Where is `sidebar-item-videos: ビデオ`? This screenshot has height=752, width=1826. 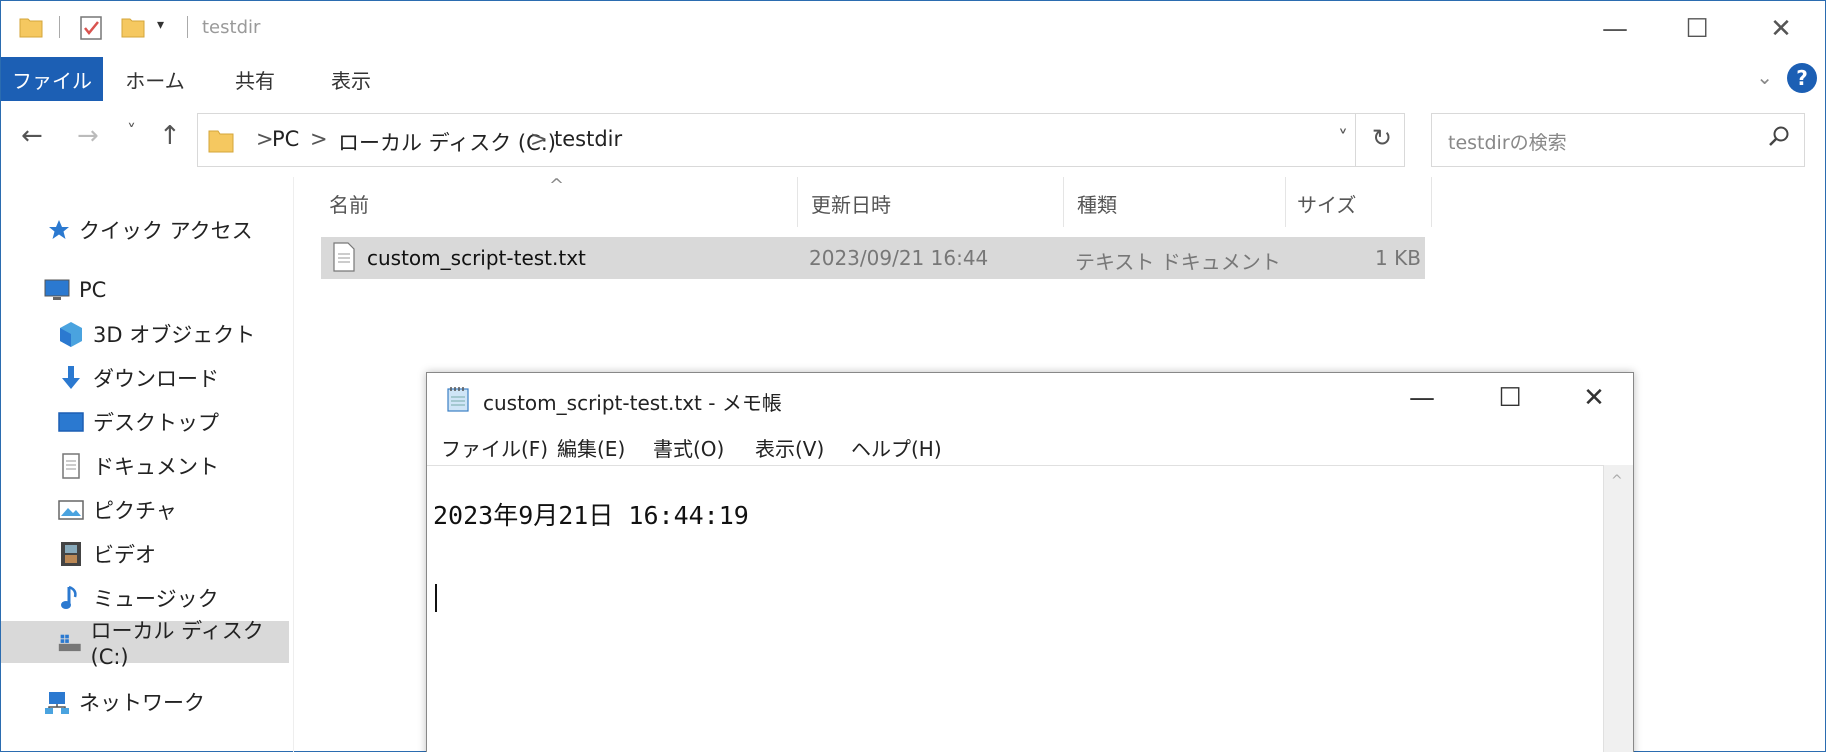 sidebar-item-videos: ビデオ is located at coordinates (145, 554).